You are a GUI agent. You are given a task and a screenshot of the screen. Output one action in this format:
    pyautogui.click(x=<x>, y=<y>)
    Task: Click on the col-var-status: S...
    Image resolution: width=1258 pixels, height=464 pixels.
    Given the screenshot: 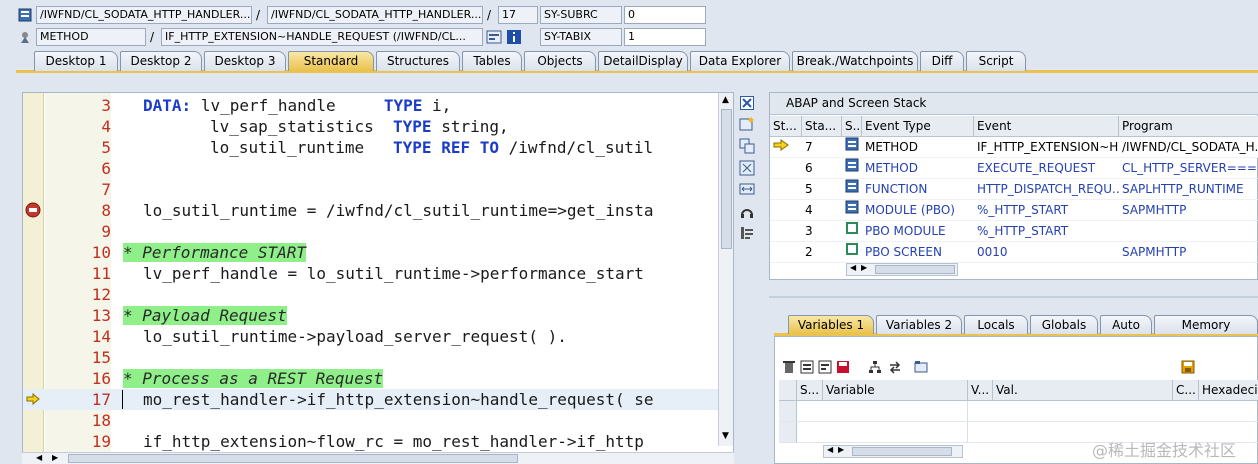 What is the action you would take?
    pyautogui.click(x=810, y=390)
    